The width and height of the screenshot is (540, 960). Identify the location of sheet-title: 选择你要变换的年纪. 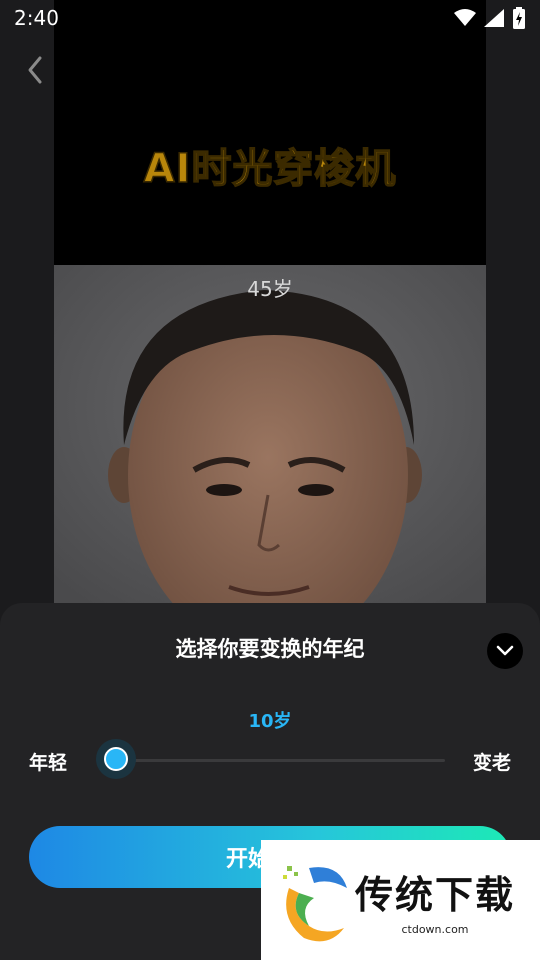
(270, 649).